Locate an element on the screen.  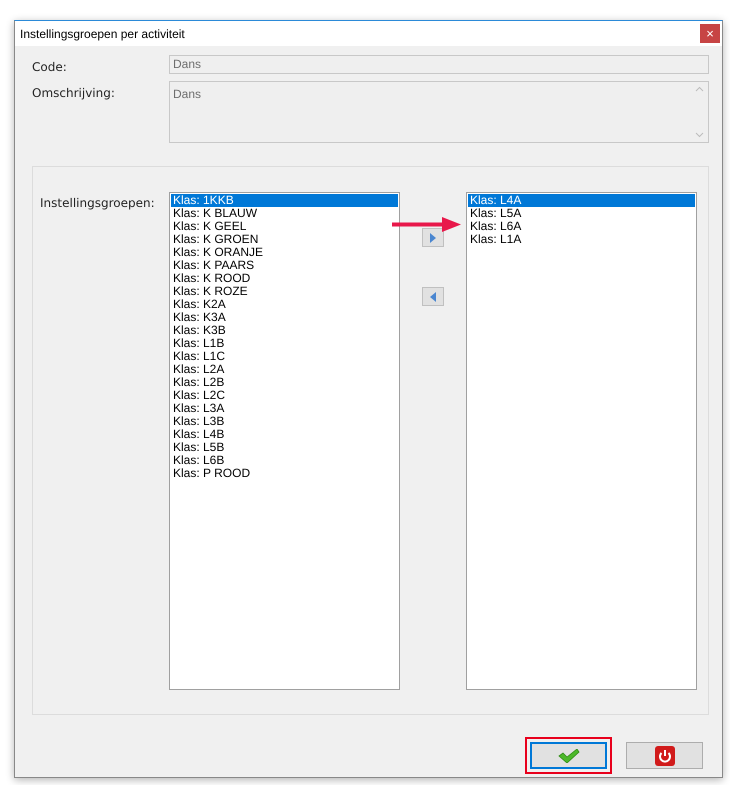
right-triangle-icon is located at coordinates (433, 237).